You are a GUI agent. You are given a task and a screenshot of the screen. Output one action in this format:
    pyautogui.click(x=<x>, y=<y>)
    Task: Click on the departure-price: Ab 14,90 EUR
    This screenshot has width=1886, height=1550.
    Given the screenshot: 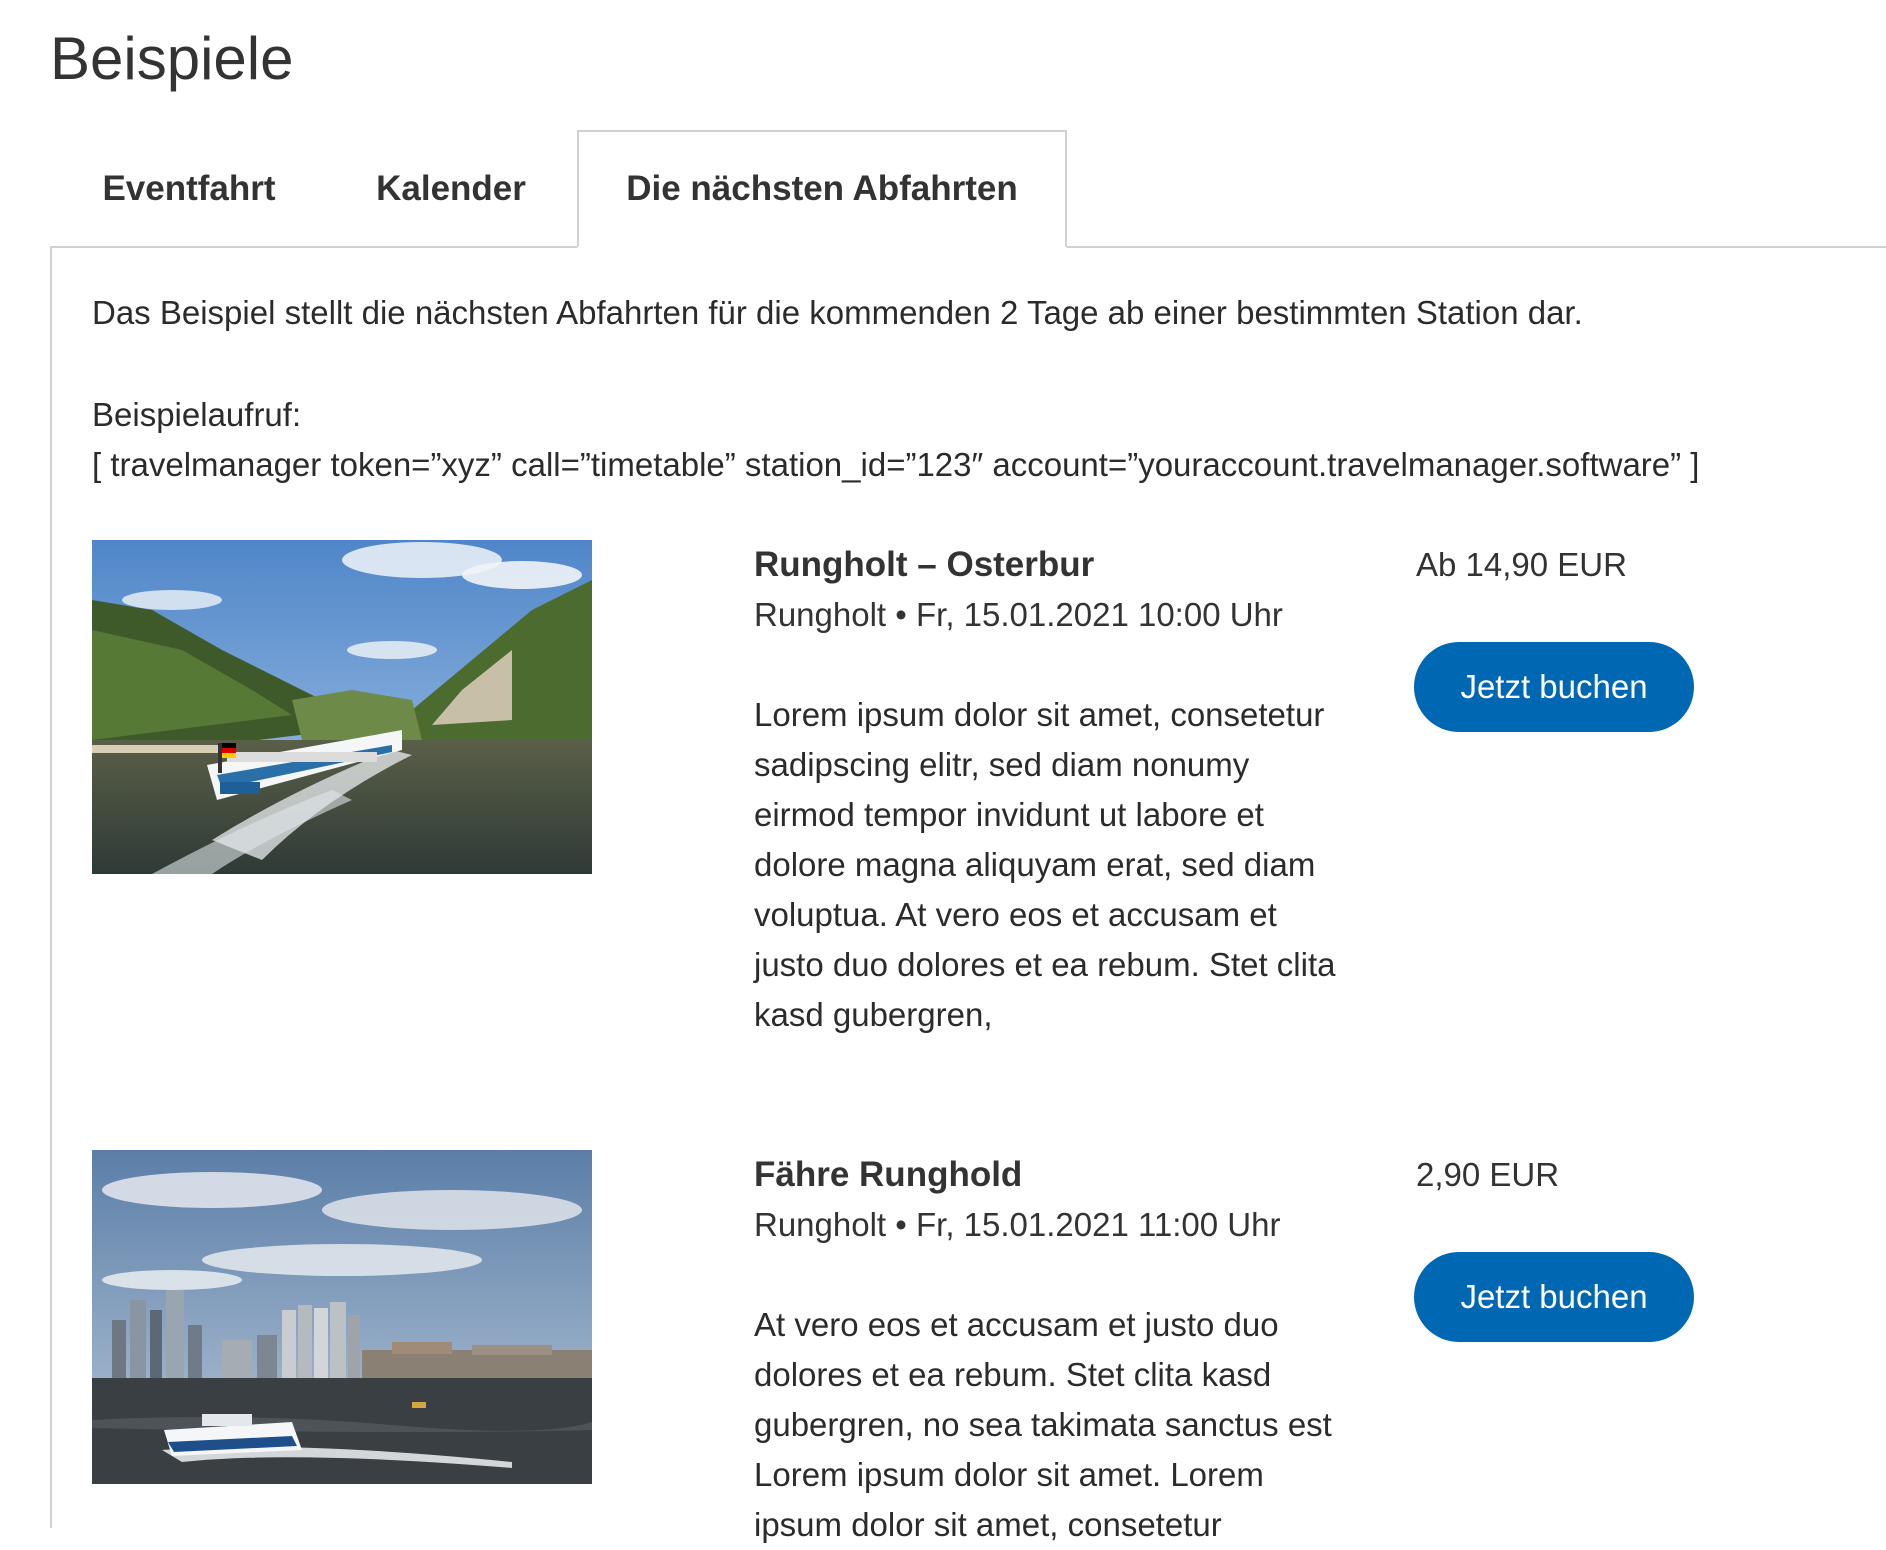 What is the action you would take?
    pyautogui.click(x=1521, y=564)
    